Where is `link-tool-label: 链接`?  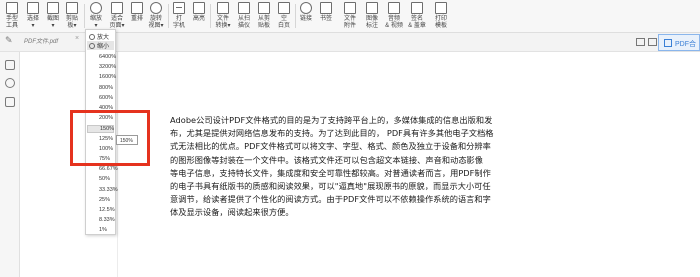
link-tool-label: 链接 is located at coordinates (305, 19).